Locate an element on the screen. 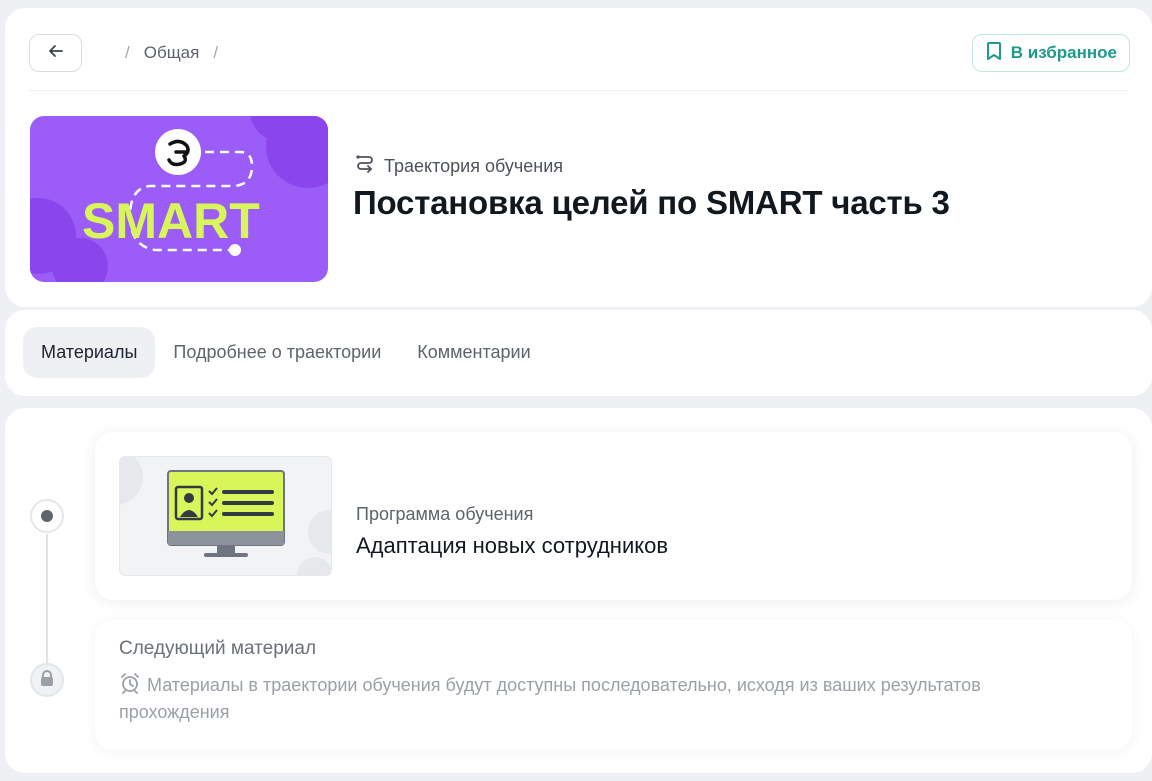 Image resolution: width=1152 pixels, height=781 pixels. material-title: Адаптация новых сотрудников is located at coordinates (512, 545).